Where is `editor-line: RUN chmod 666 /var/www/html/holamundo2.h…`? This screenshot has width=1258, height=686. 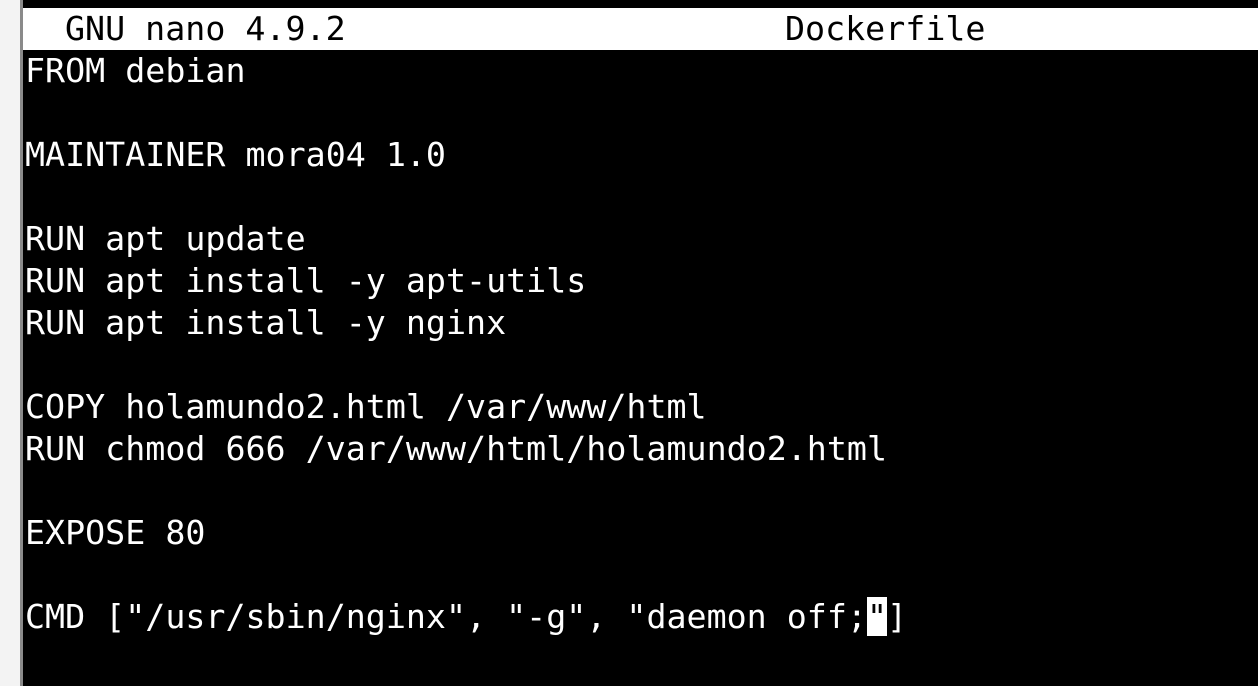 editor-line: RUN chmod 666 /var/www/html/holamundo2.h… is located at coordinates (640, 449).